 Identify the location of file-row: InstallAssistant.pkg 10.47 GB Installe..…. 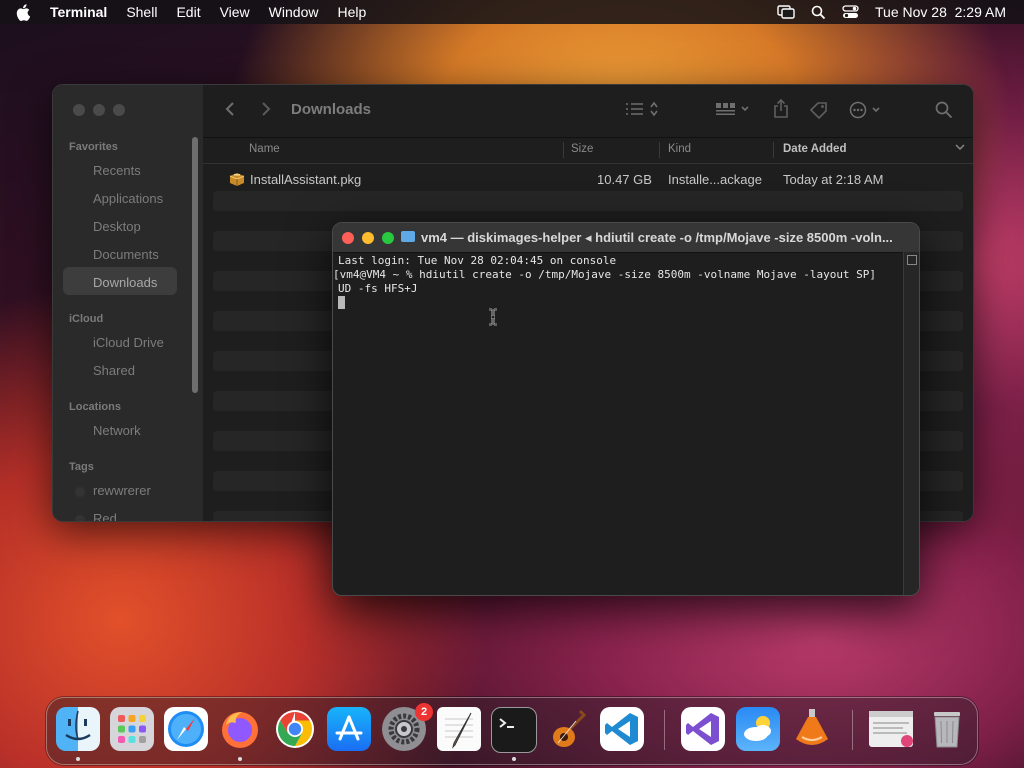
(588, 180).